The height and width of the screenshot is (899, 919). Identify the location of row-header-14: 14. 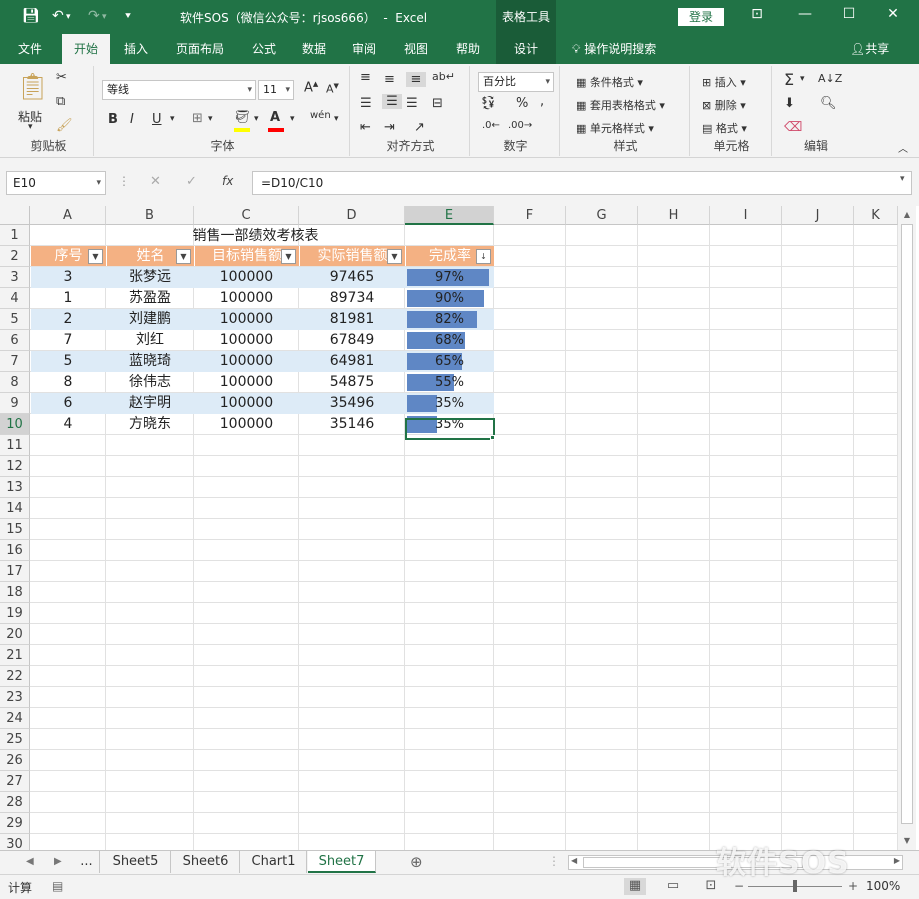
(15, 508).